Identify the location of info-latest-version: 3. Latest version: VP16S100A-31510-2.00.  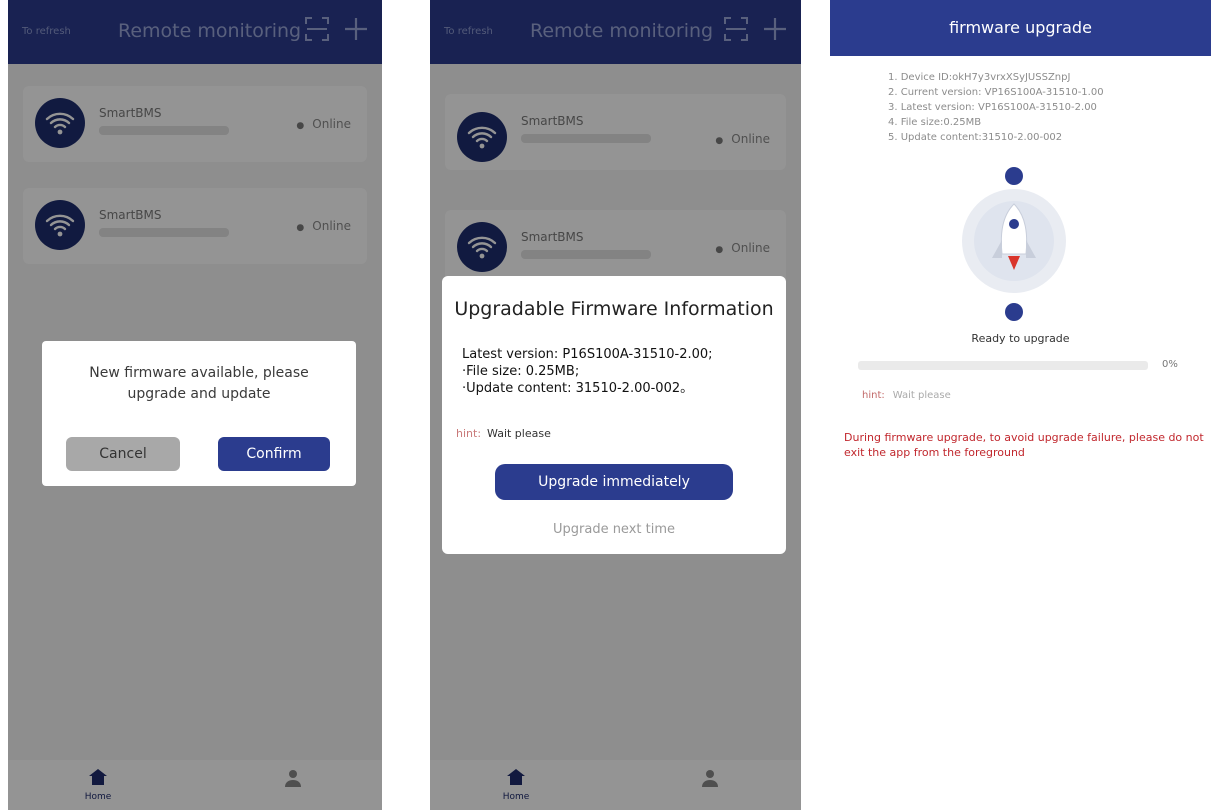
(992, 107).